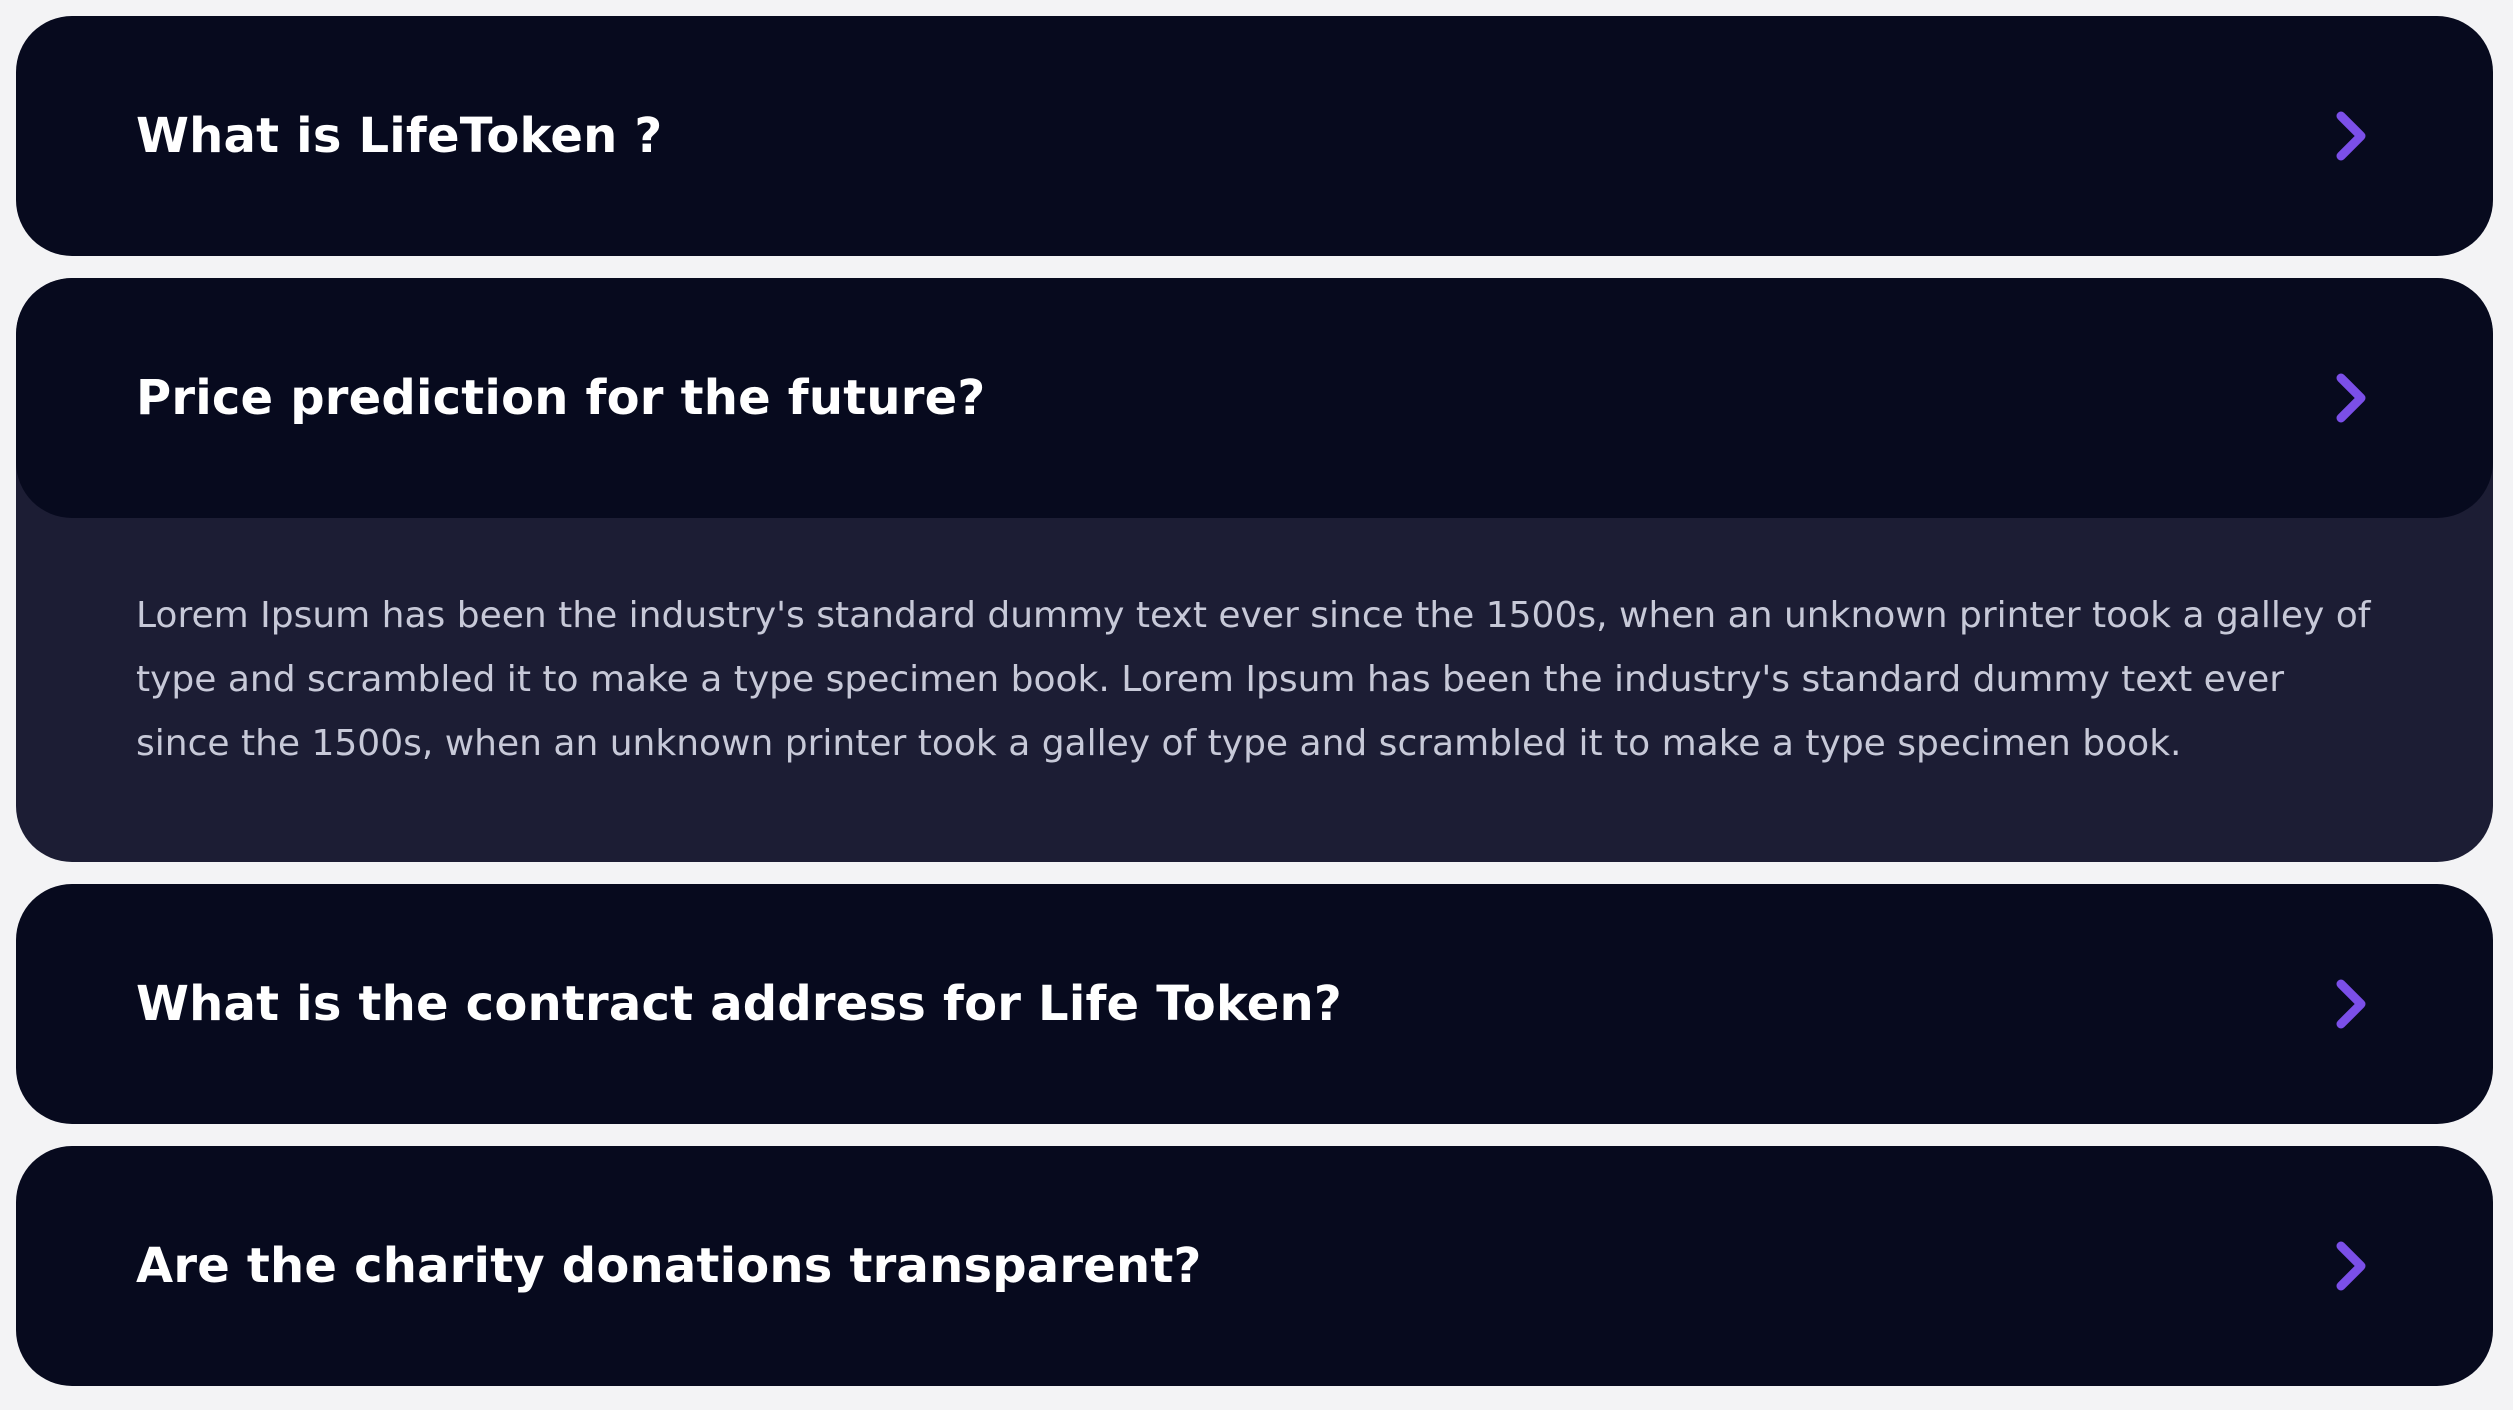 The image size is (2513, 1410). Describe the element at coordinates (399, 136) in the screenshot. I see `faq-question-text: What is LifeToken ?` at that location.